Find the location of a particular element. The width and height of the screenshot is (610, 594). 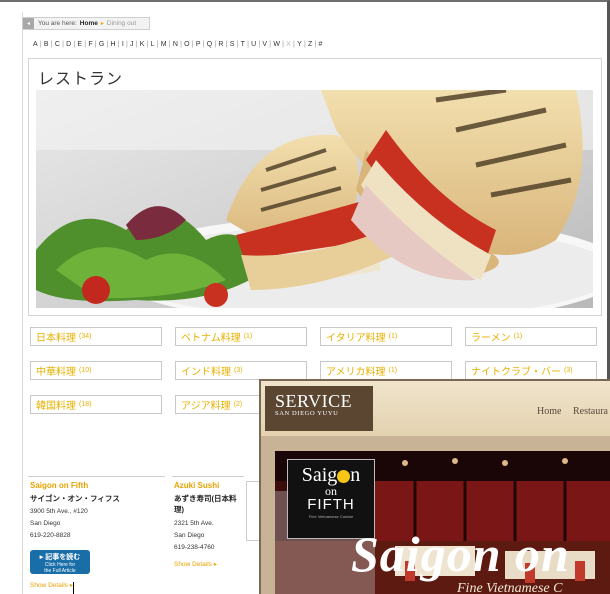

breadcrumb-home-link: Home is located at coordinates (89, 23).